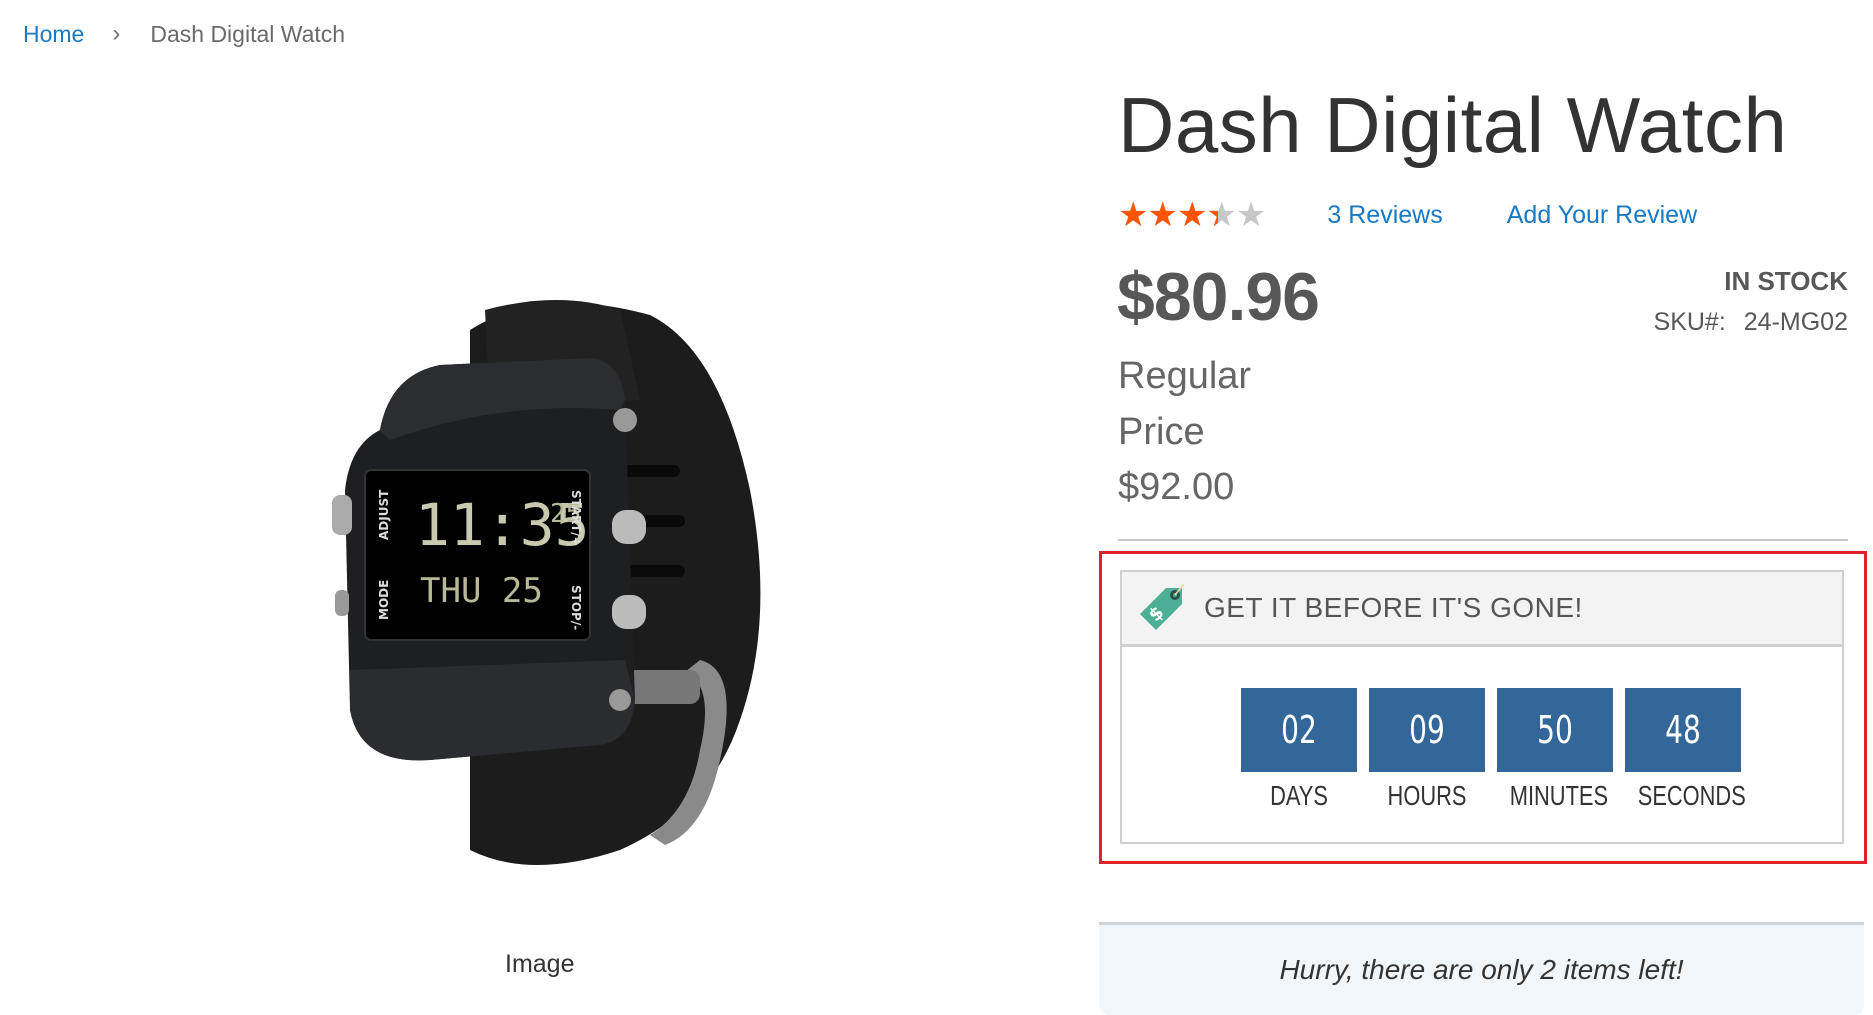 Image resolution: width=1873 pixels, height=1015 pixels. I want to click on price-tag-icon: $, so click(1162, 606).